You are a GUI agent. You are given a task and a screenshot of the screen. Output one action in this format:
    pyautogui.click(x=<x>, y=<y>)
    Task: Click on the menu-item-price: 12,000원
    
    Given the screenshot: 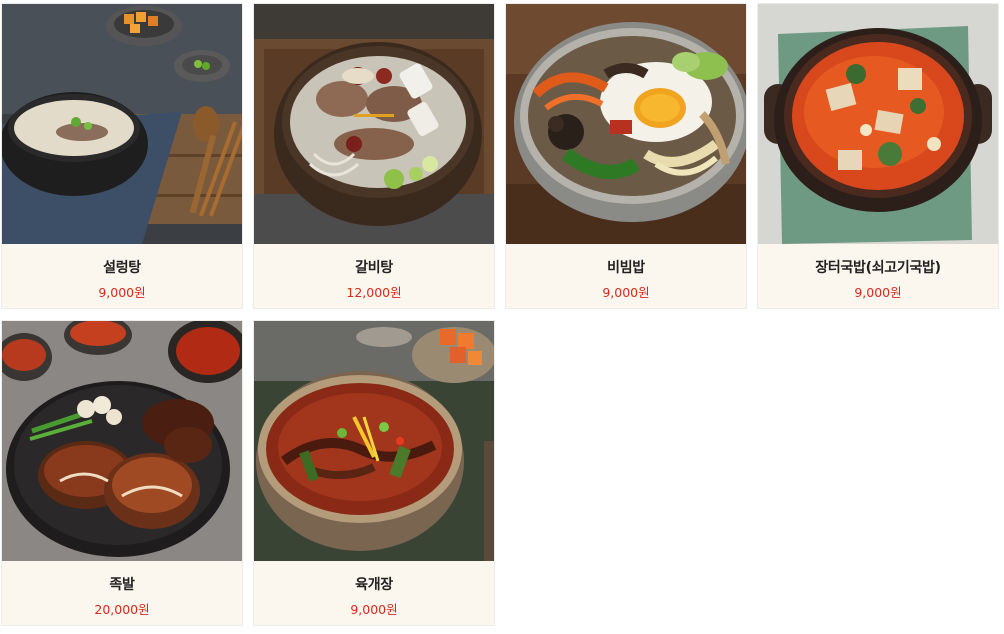 What is the action you would take?
    pyautogui.click(x=374, y=292)
    